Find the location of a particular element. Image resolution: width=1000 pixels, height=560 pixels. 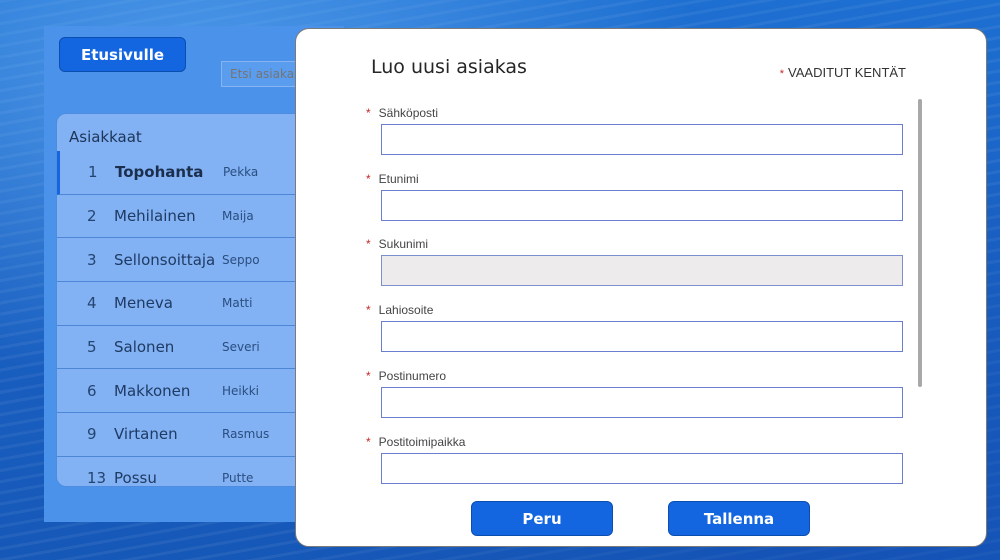

lastname-label: * Sukunimi is located at coordinates (397, 244).